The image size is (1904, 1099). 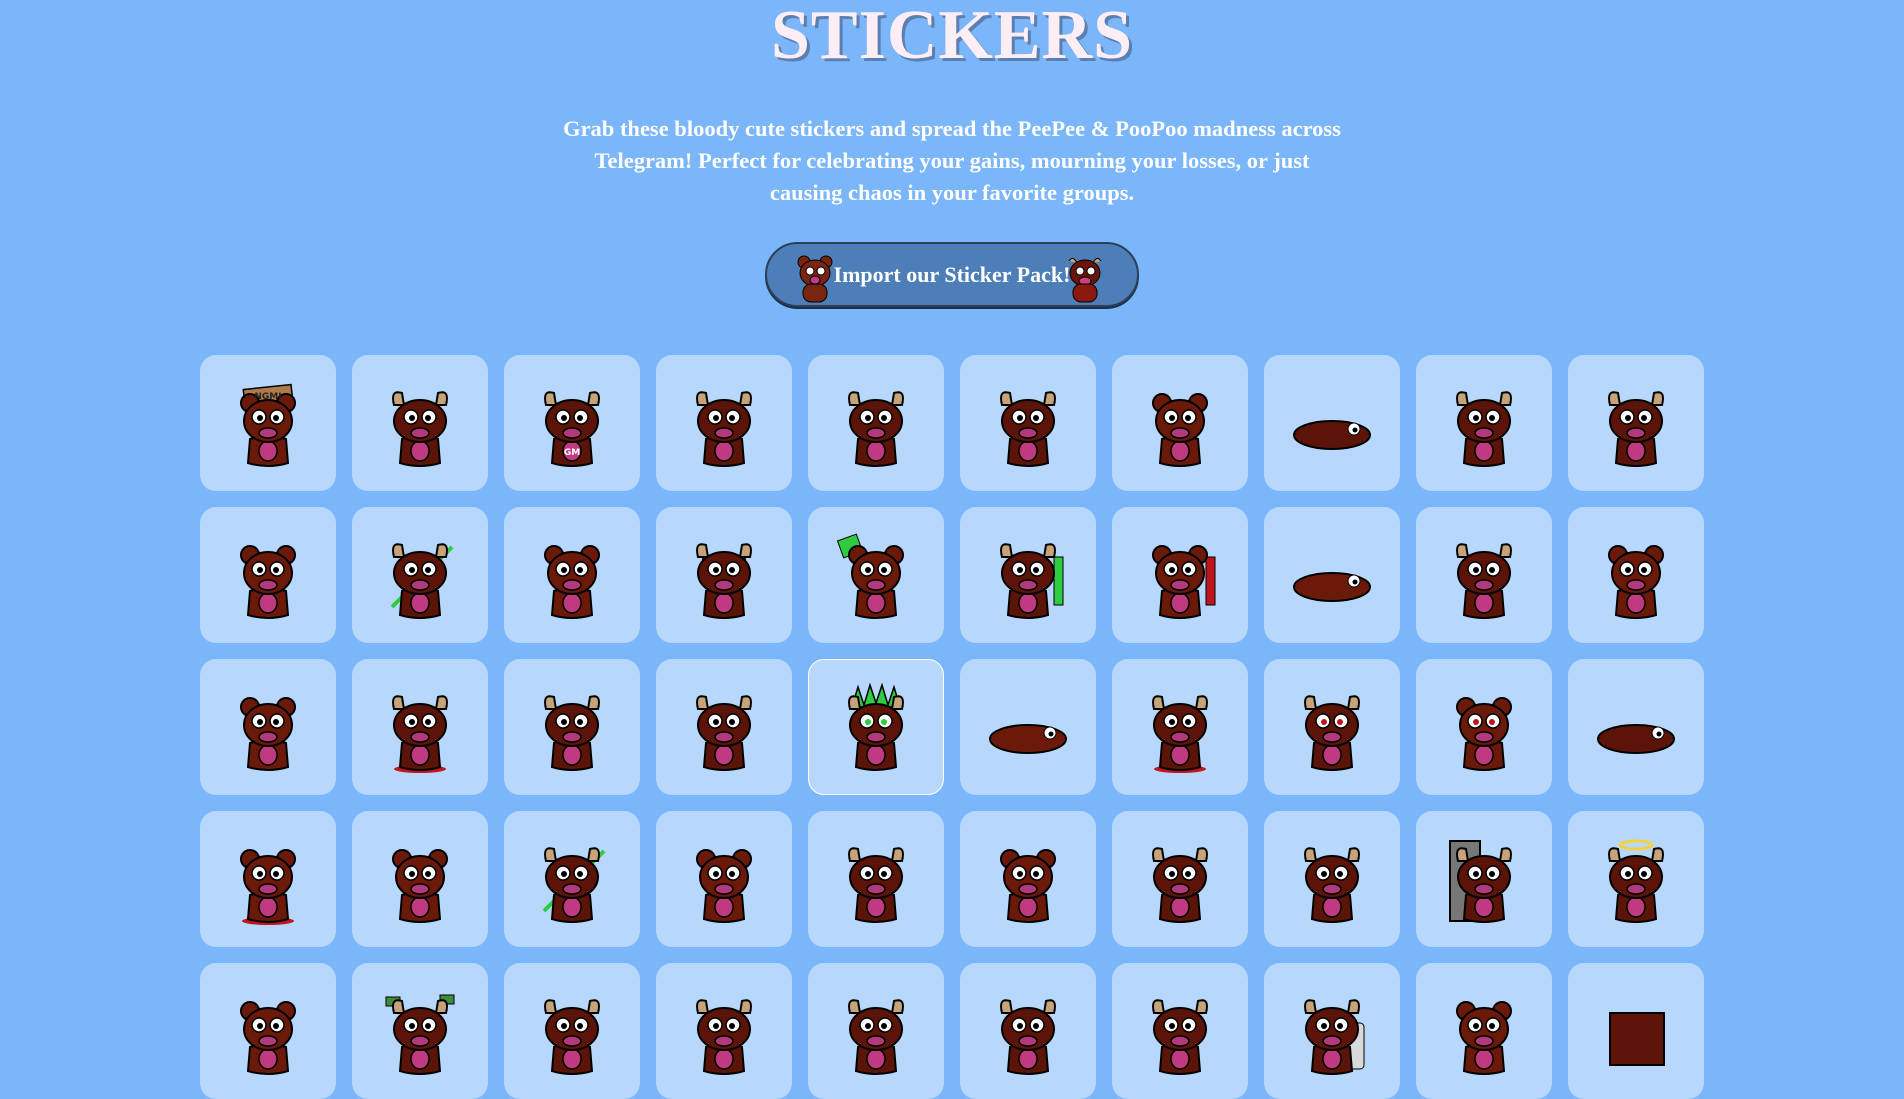 What do you see at coordinates (422, 581) in the screenshot?
I see `bull-shocked-sticker` at bounding box center [422, 581].